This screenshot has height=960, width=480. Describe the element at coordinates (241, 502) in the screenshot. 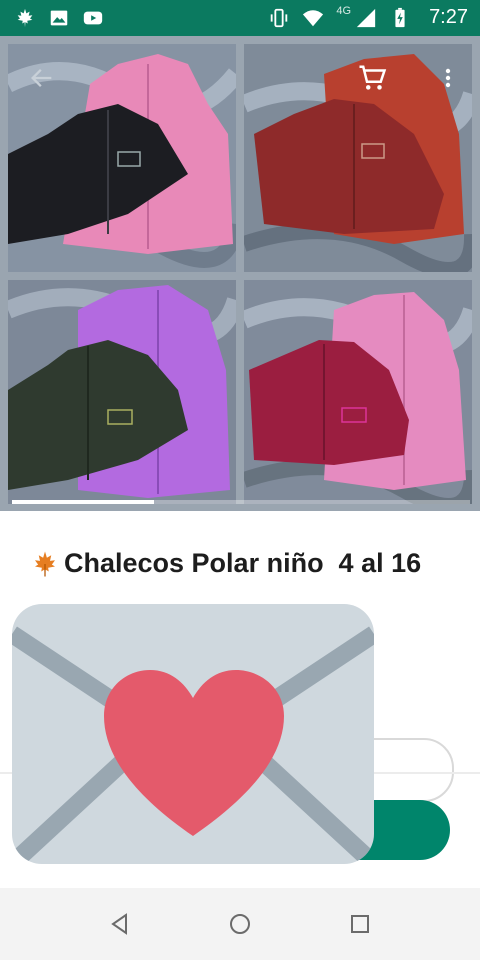

I see `gallery-page-indicator` at that location.